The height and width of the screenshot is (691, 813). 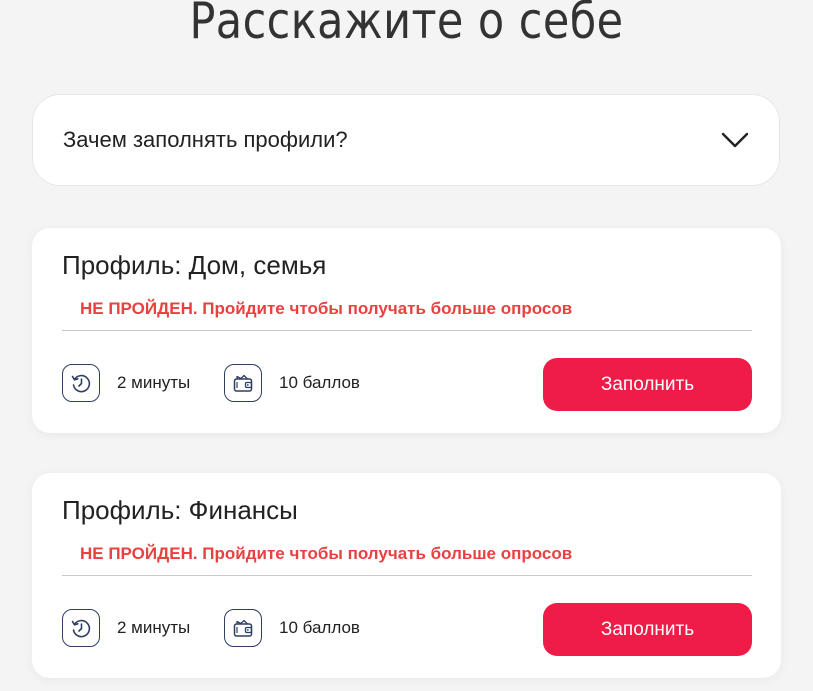 What do you see at coordinates (406, 140) in the screenshot?
I see `faq-accordion: Зачем заполнять профили?` at bounding box center [406, 140].